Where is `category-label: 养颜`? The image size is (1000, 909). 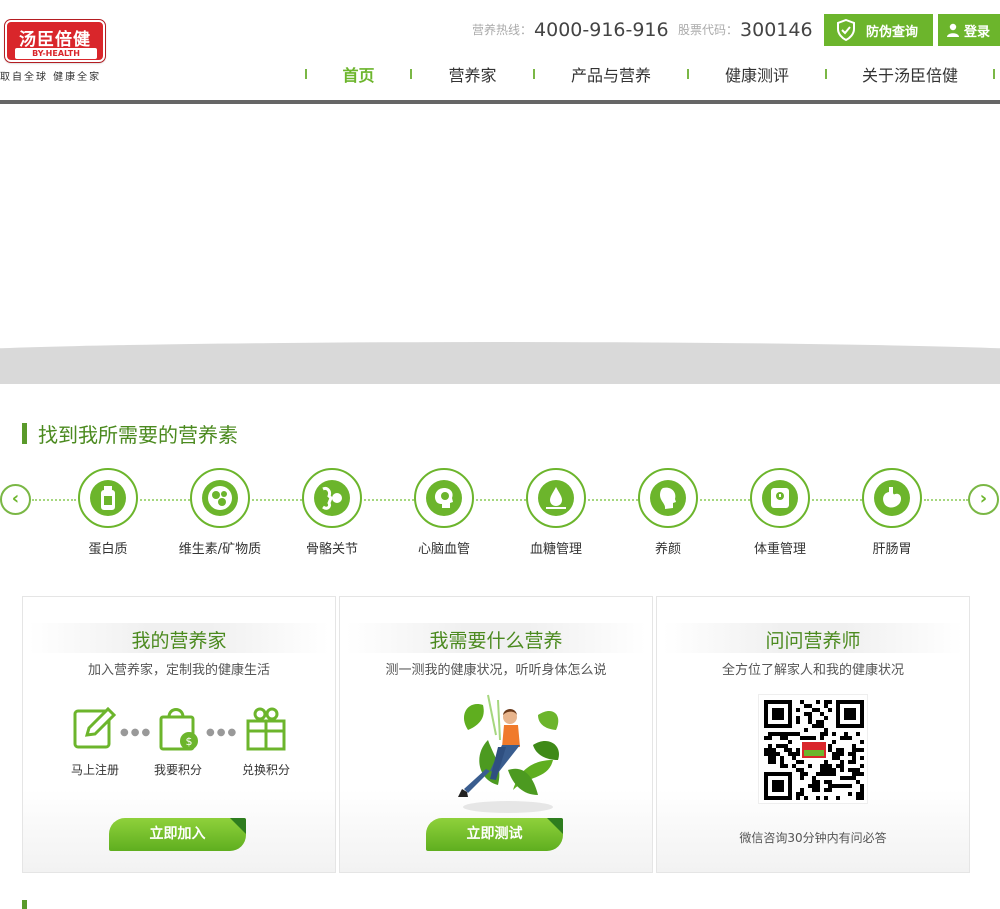
category-label: 养颜 is located at coordinates (667, 549).